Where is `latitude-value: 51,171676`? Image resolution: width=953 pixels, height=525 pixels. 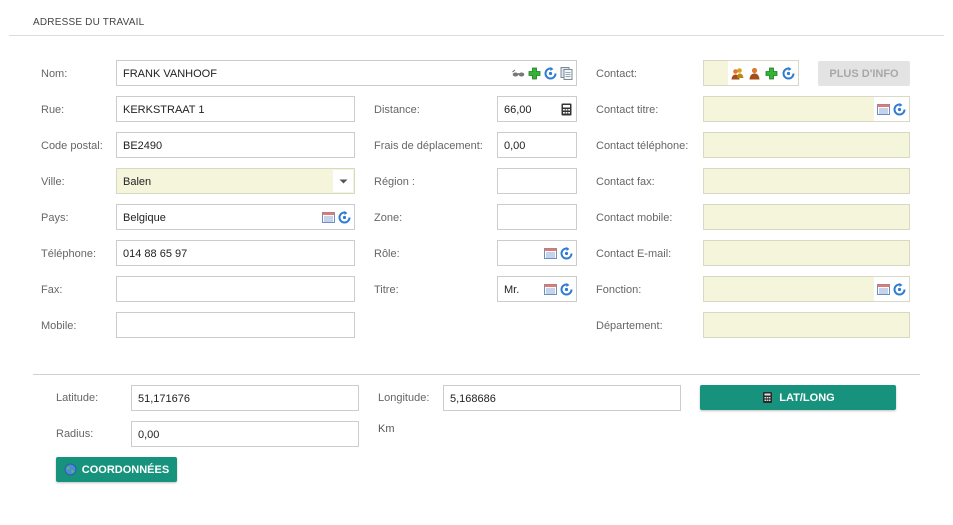
latitude-value: 51,171676 is located at coordinates (164, 399).